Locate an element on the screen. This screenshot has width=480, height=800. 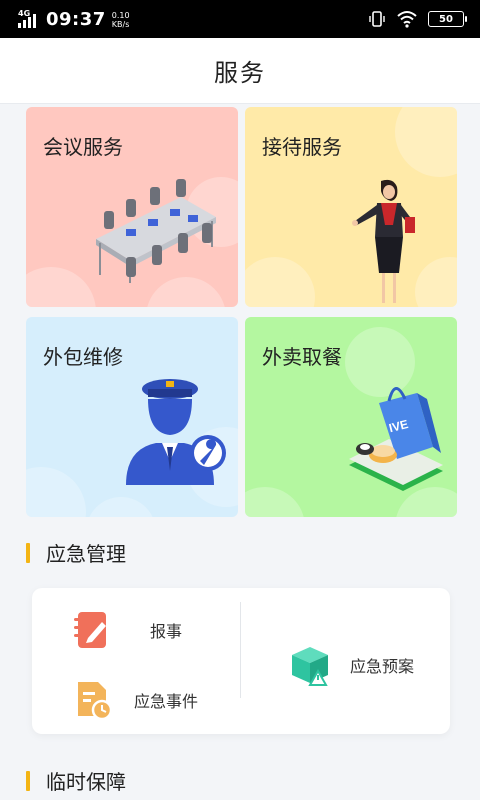
service-card-label: 会议服务 is located at coordinates (83, 147).